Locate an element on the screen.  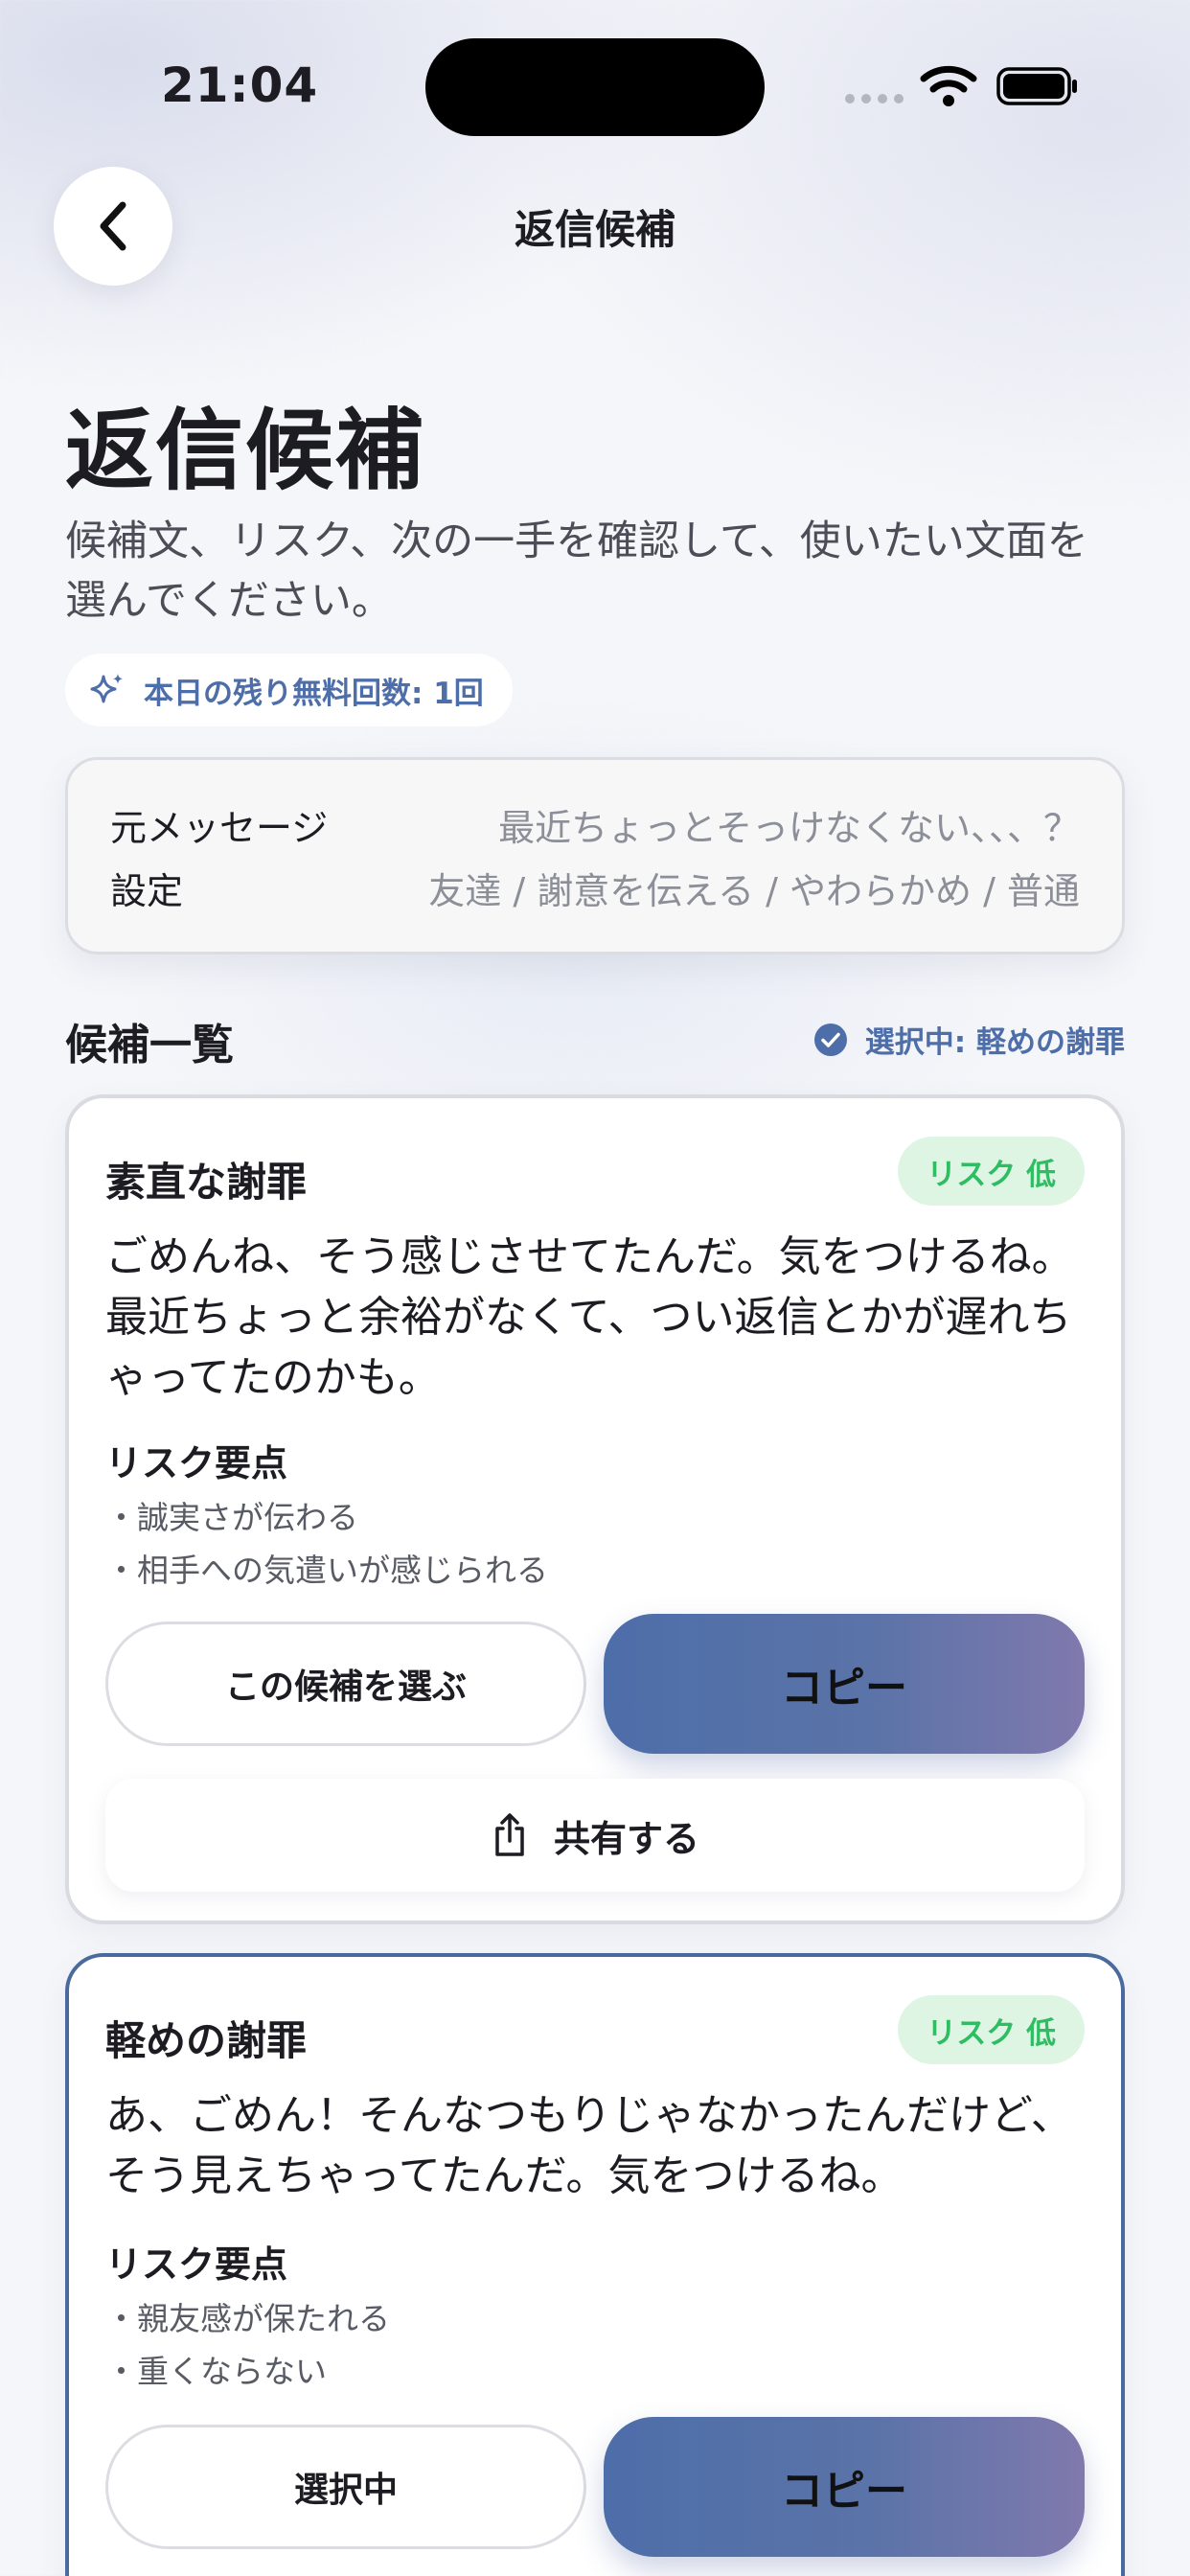
page-description: 候補文、リスク、次の一手を確認して、使いたい文面を選んでください。 is located at coordinates (576, 571).